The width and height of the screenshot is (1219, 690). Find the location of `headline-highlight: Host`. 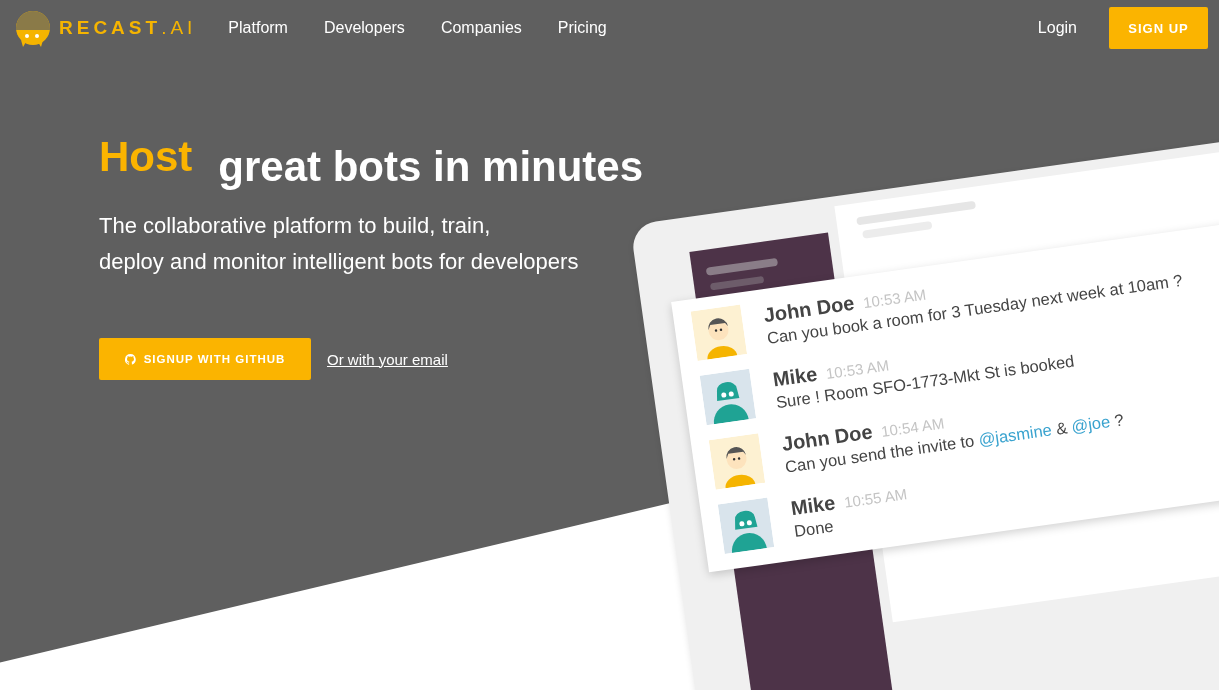

headline-highlight: Host is located at coordinates (146, 157).